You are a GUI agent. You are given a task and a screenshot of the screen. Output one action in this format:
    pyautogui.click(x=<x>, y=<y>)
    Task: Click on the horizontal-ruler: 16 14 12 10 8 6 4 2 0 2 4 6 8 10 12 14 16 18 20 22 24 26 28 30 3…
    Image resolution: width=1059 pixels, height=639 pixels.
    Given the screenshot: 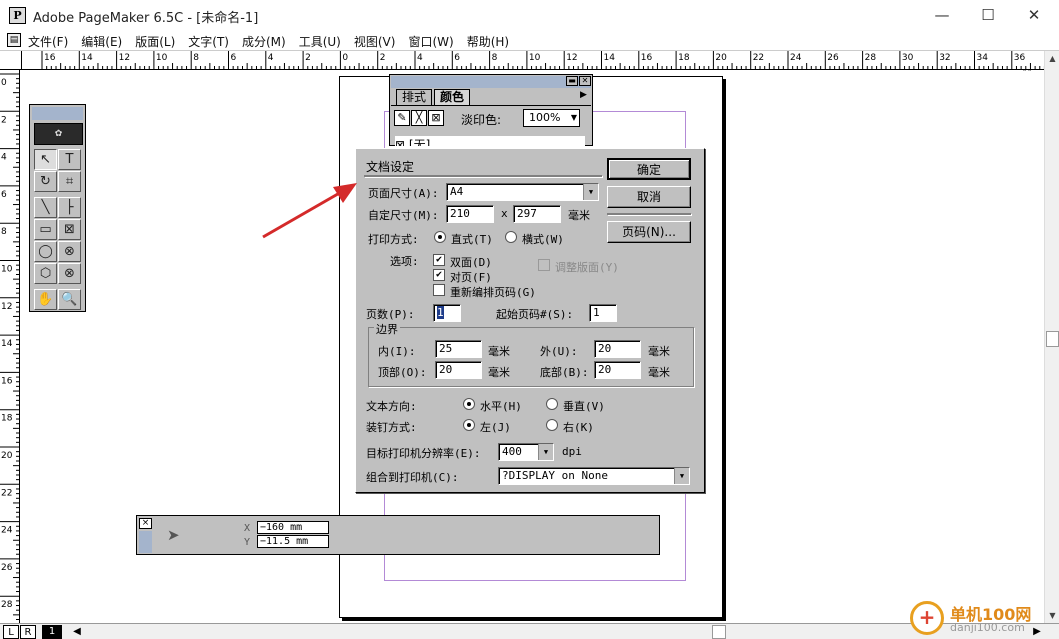 What is the action you would take?
    pyautogui.click(x=533, y=60)
    